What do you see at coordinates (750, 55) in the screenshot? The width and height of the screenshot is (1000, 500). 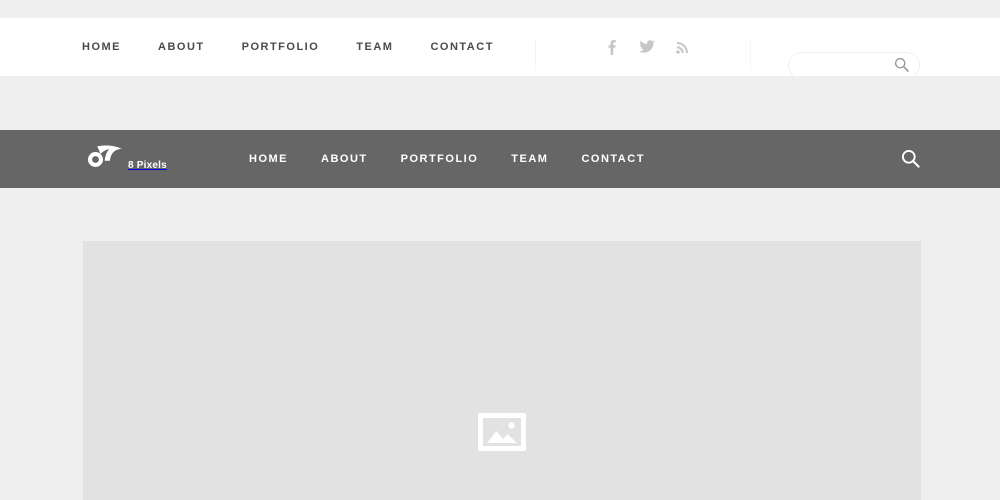 I see `utility-divider-right` at bounding box center [750, 55].